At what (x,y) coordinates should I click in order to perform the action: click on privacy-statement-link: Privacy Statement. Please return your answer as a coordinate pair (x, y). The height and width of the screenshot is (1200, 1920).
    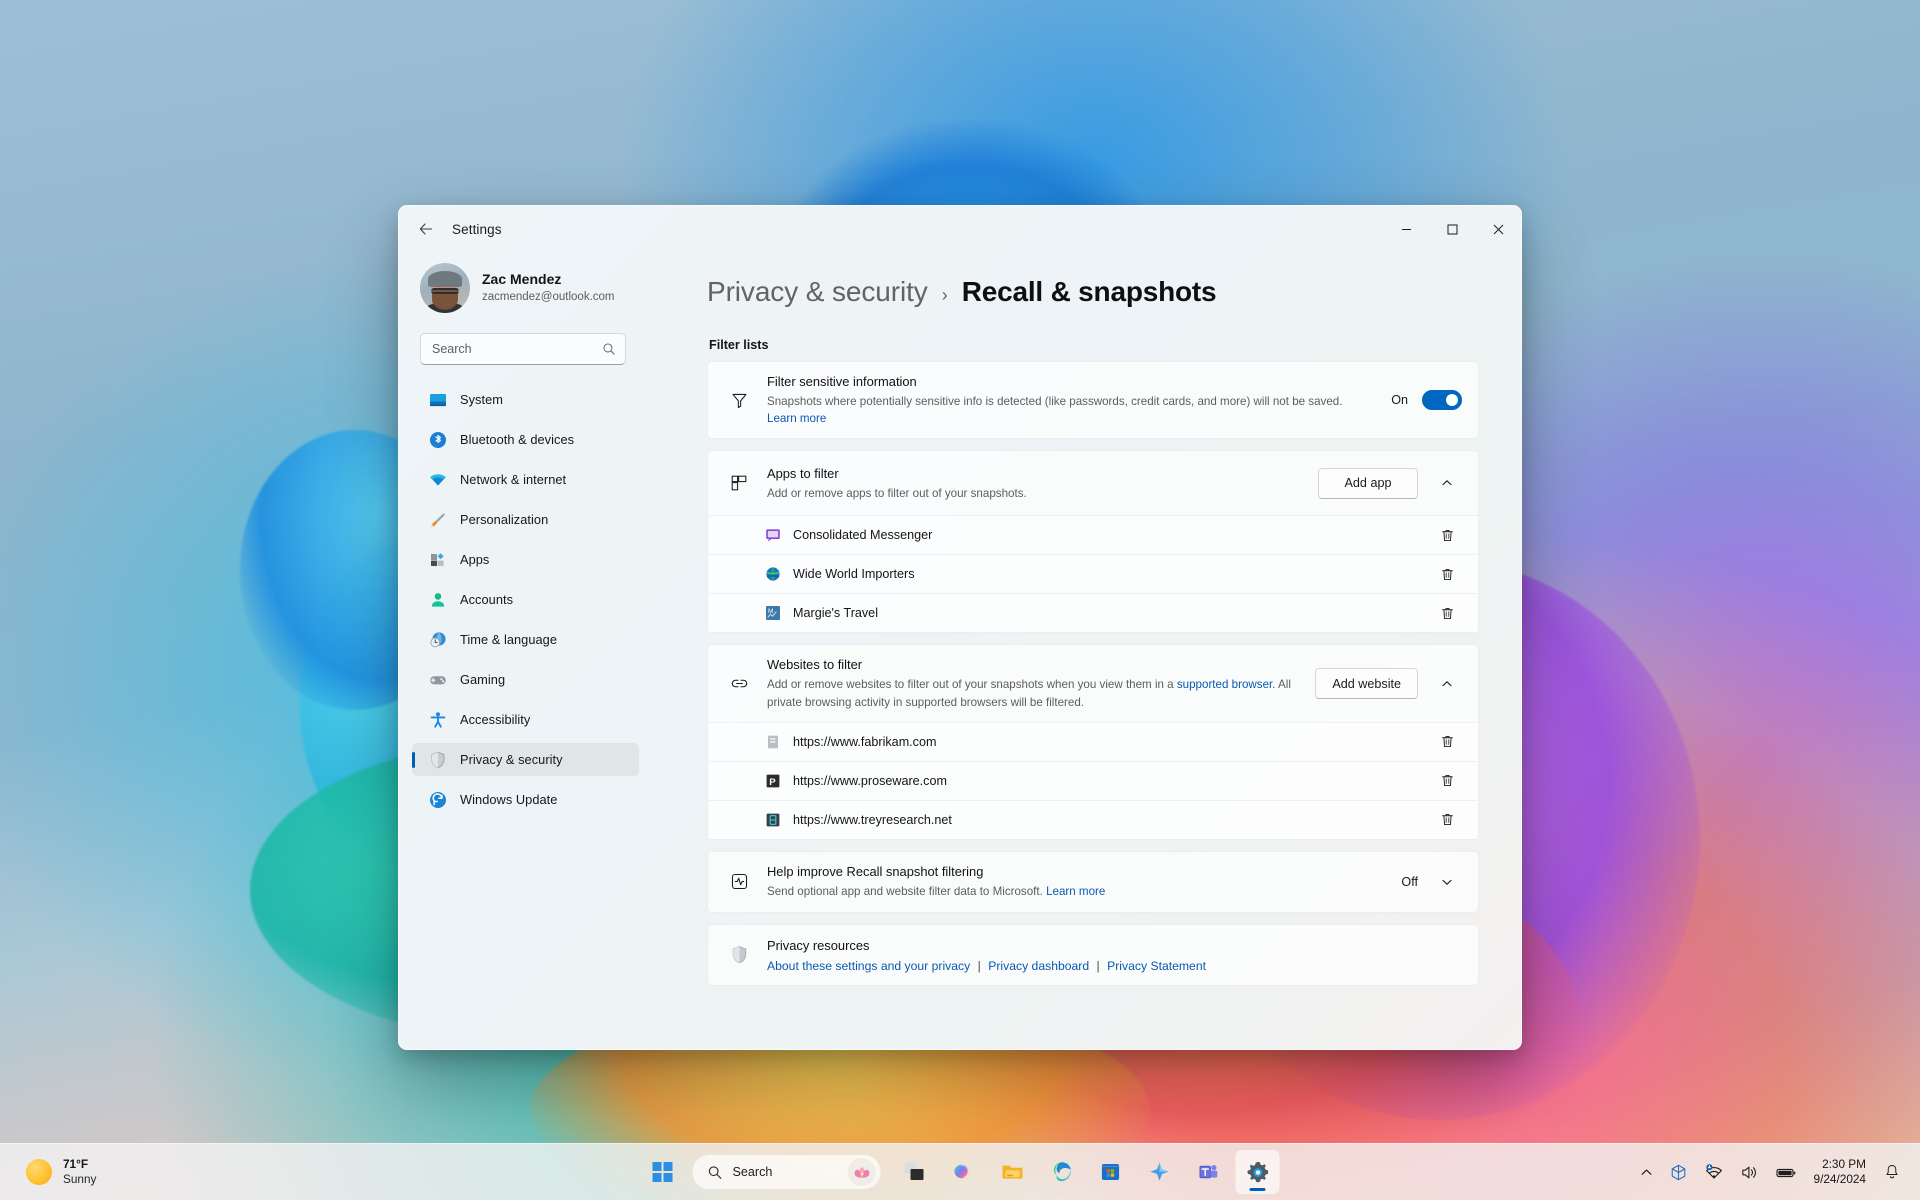
    Looking at the image, I should click on (1156, 966).